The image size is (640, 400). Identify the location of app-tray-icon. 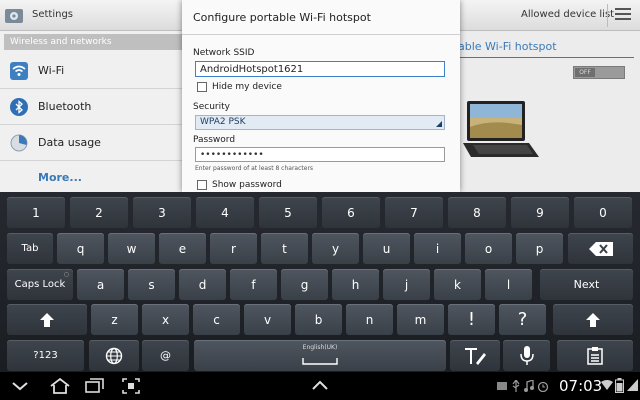
(320, 386).